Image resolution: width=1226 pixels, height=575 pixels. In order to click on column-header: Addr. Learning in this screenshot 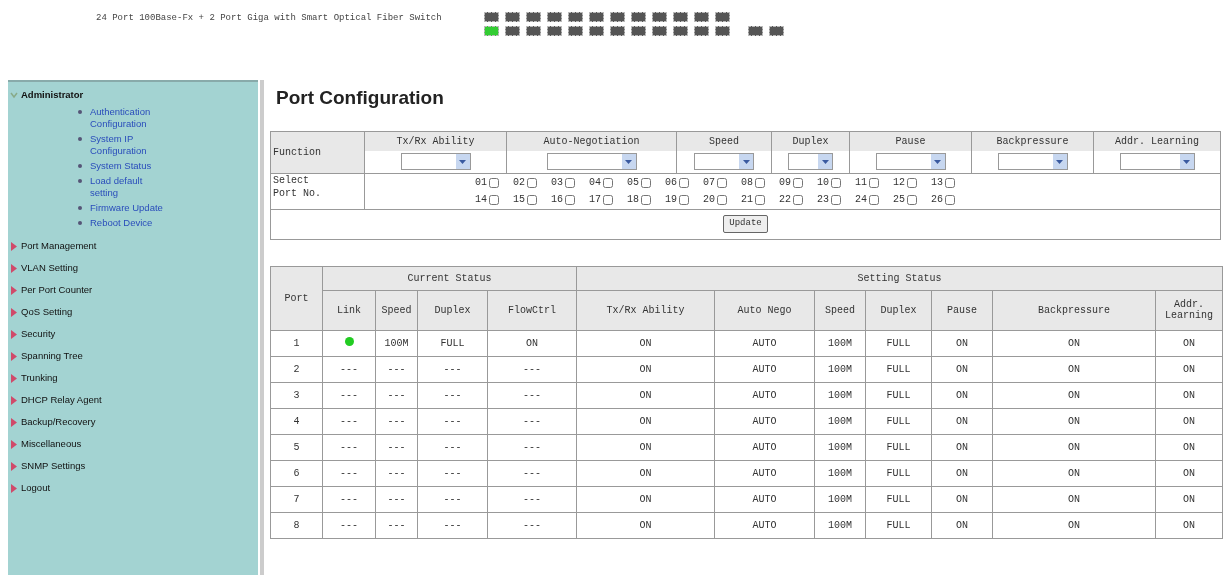, I will do `click(1157, 141)`.